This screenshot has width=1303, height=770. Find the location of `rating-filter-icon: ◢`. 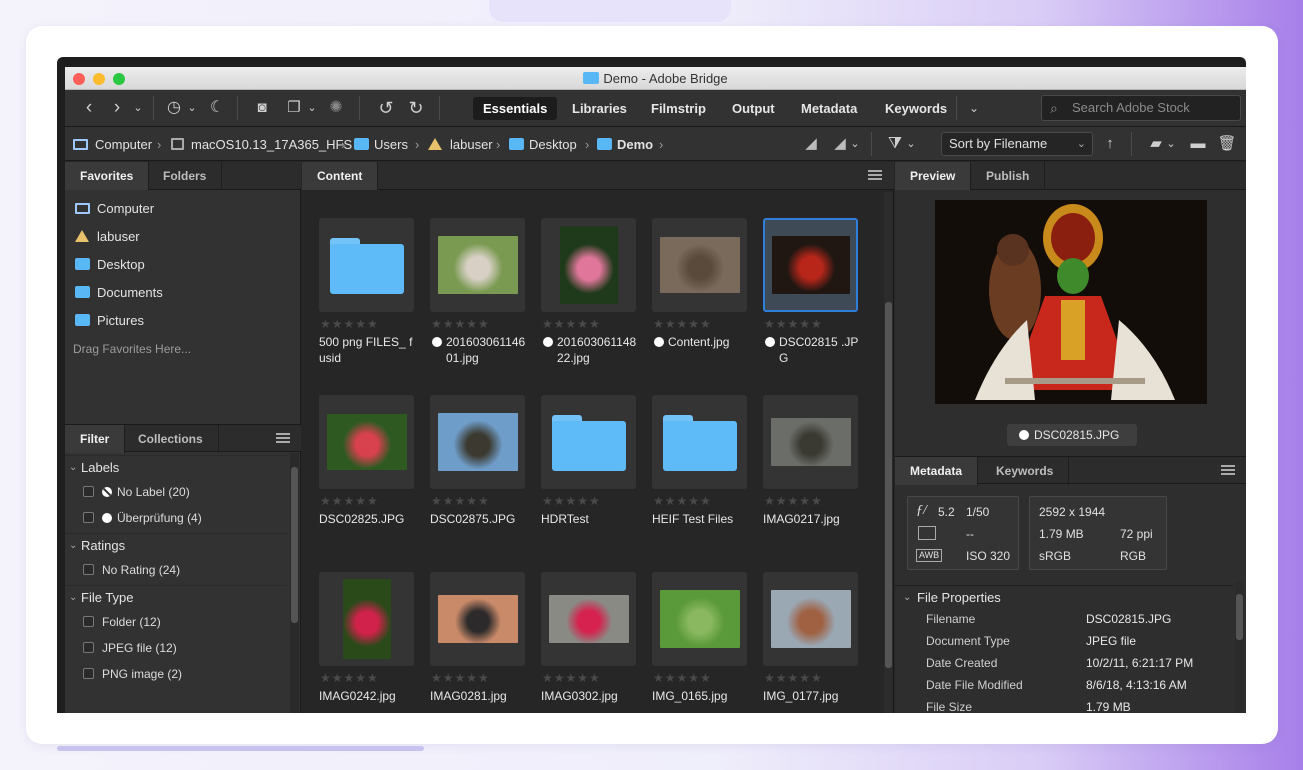

rating-filter-icon: ◢ is located at coordinates (840, 144).